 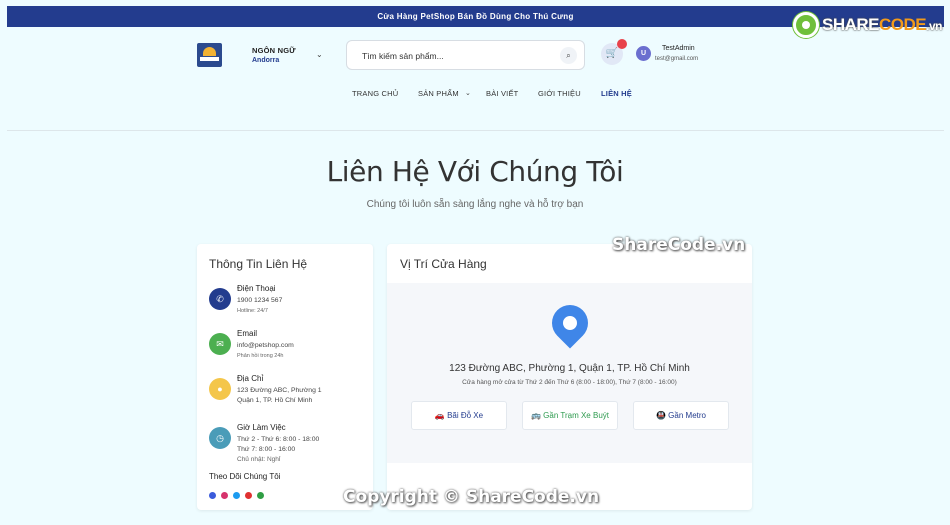 I want to click on watermark-side: ShareCode.vn, so click(x=679, y=245).